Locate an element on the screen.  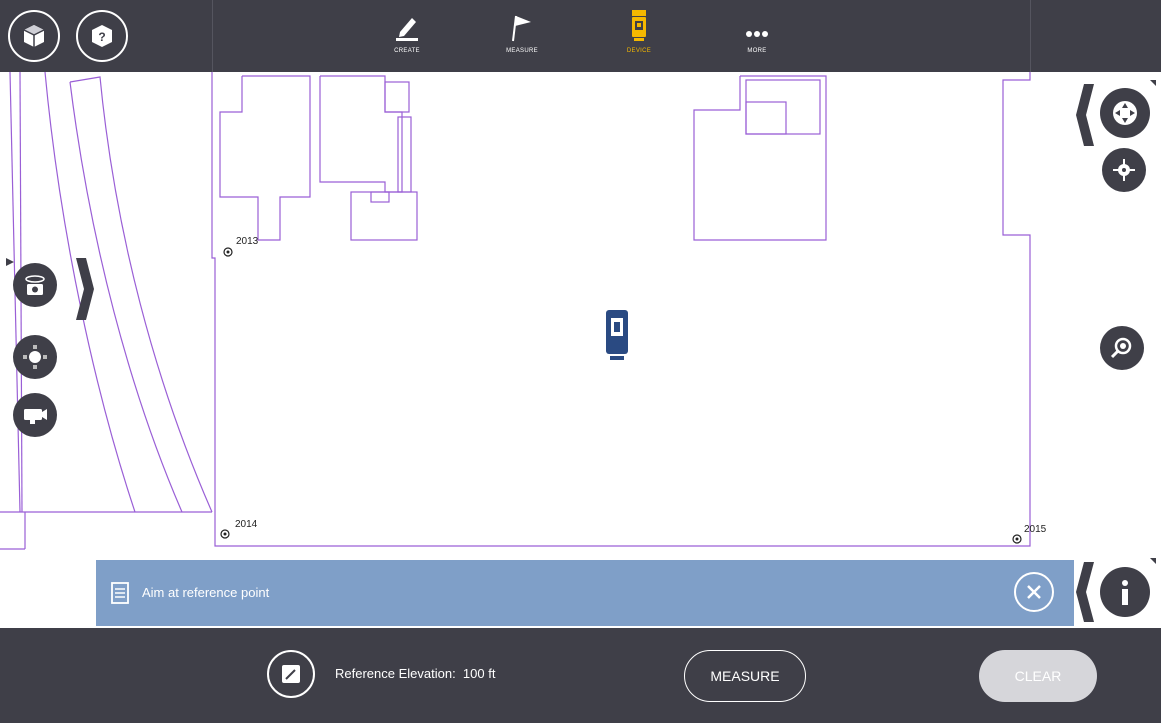
tool-measure-label: MEASURE is located at coordinates (522, 51).